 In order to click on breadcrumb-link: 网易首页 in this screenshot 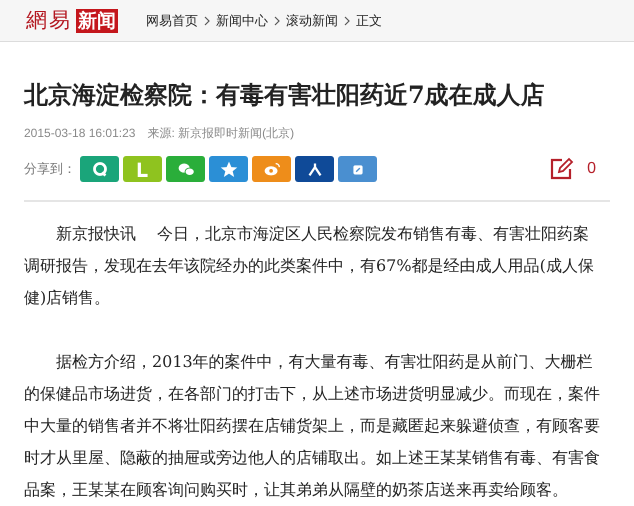, I will do `click(172, 20)`.